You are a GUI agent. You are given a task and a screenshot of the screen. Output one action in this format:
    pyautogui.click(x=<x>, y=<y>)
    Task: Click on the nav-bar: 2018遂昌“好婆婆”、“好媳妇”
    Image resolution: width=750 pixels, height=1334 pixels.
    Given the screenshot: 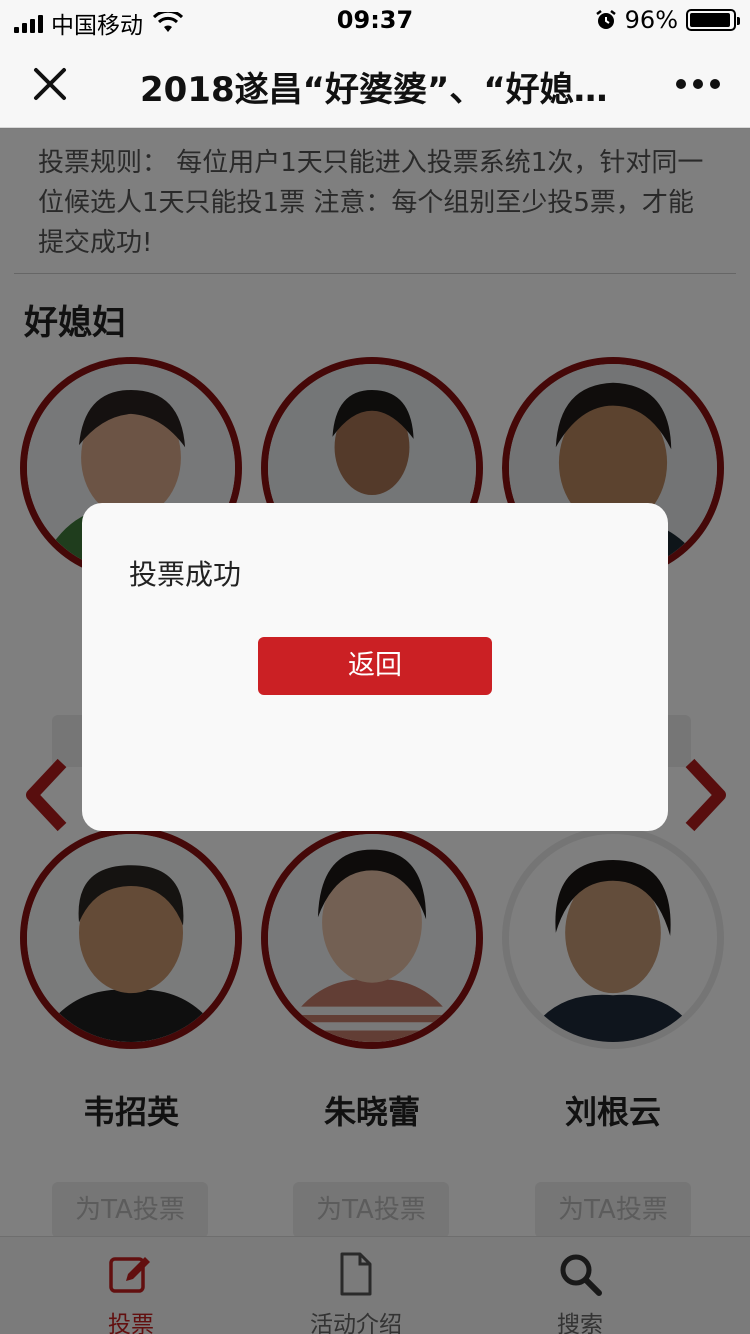 What is the action you would take?
    pyautogui.click(x=375, y=84)
    